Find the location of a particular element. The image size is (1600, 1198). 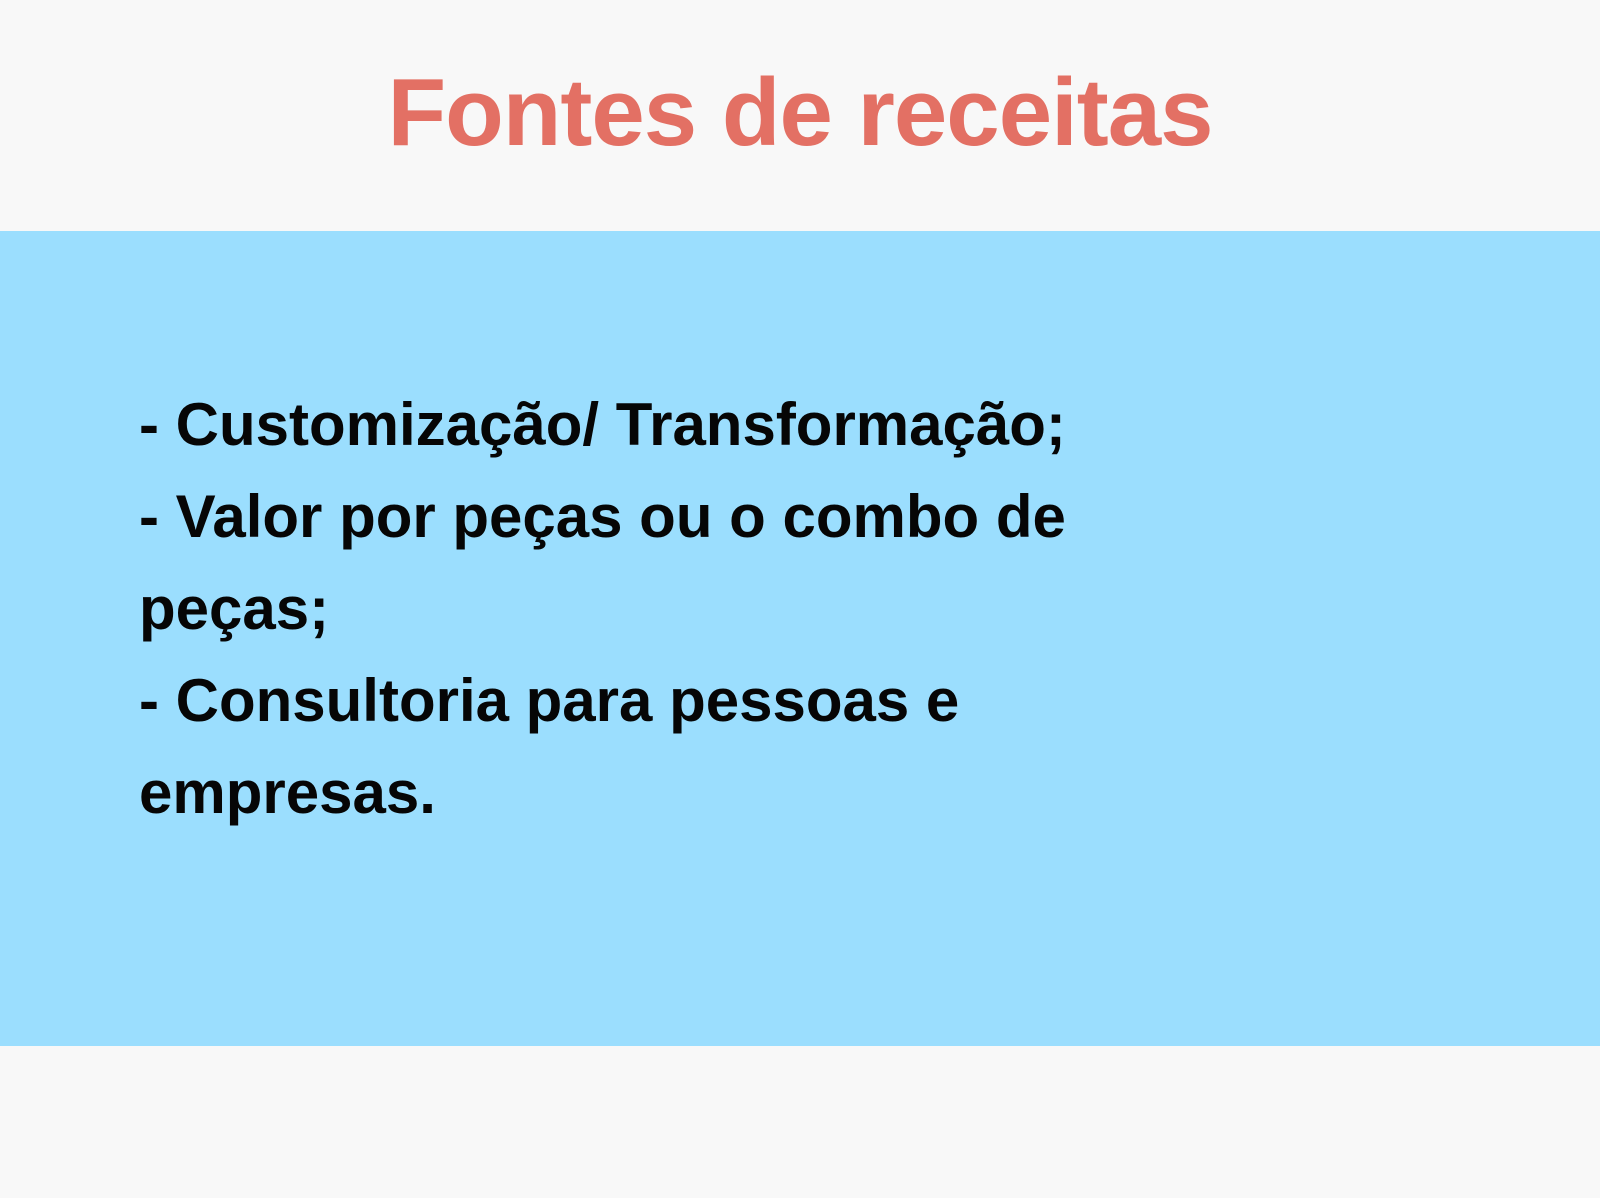

slide-title: Fontes de receitas is located at coordinates (800, 112).